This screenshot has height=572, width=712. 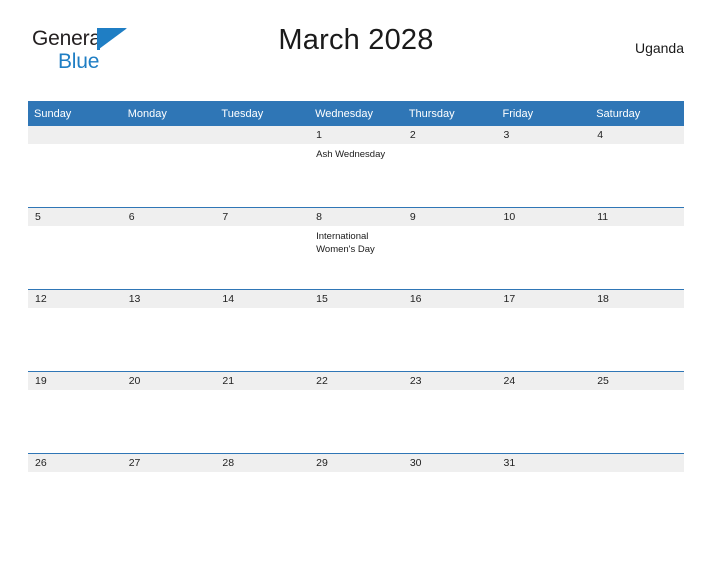 What do you see at coordinates (75, 330) in the screenshot?
I see `calendar-day-cell: 12` at bounding box center [75, 330].